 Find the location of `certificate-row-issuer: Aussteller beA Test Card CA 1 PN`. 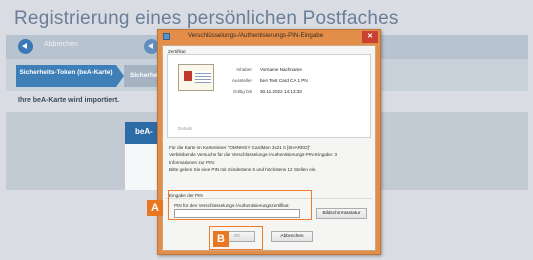

certificate-row-issuer: Aussteller beA Test Card CA 1 PN is located at coordinates (295, 82).